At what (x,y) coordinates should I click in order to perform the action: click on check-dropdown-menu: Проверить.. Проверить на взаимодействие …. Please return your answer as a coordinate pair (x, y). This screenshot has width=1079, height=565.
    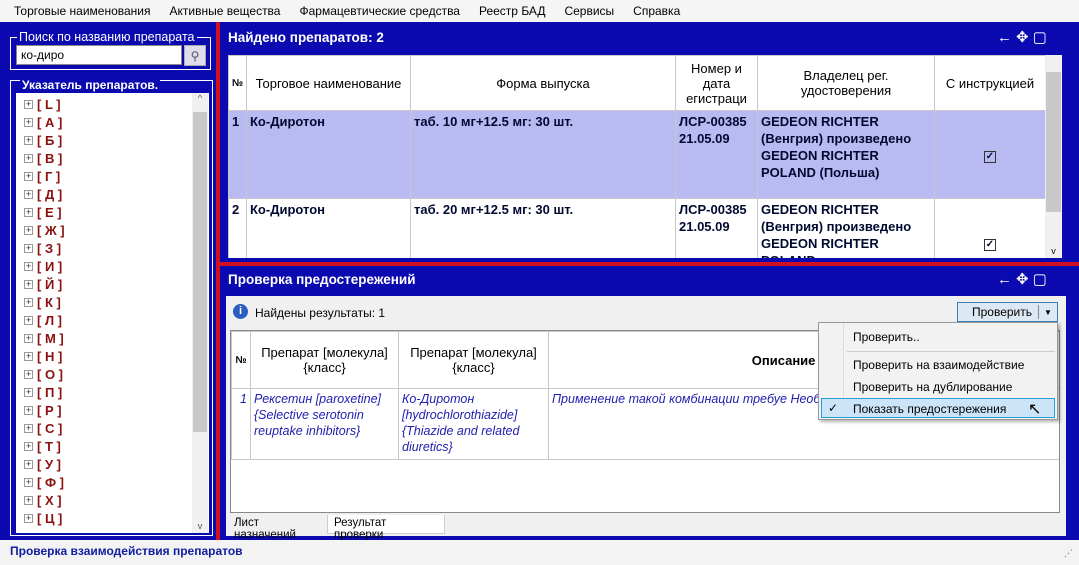
    Looking at the image, I should click on (938, 371).